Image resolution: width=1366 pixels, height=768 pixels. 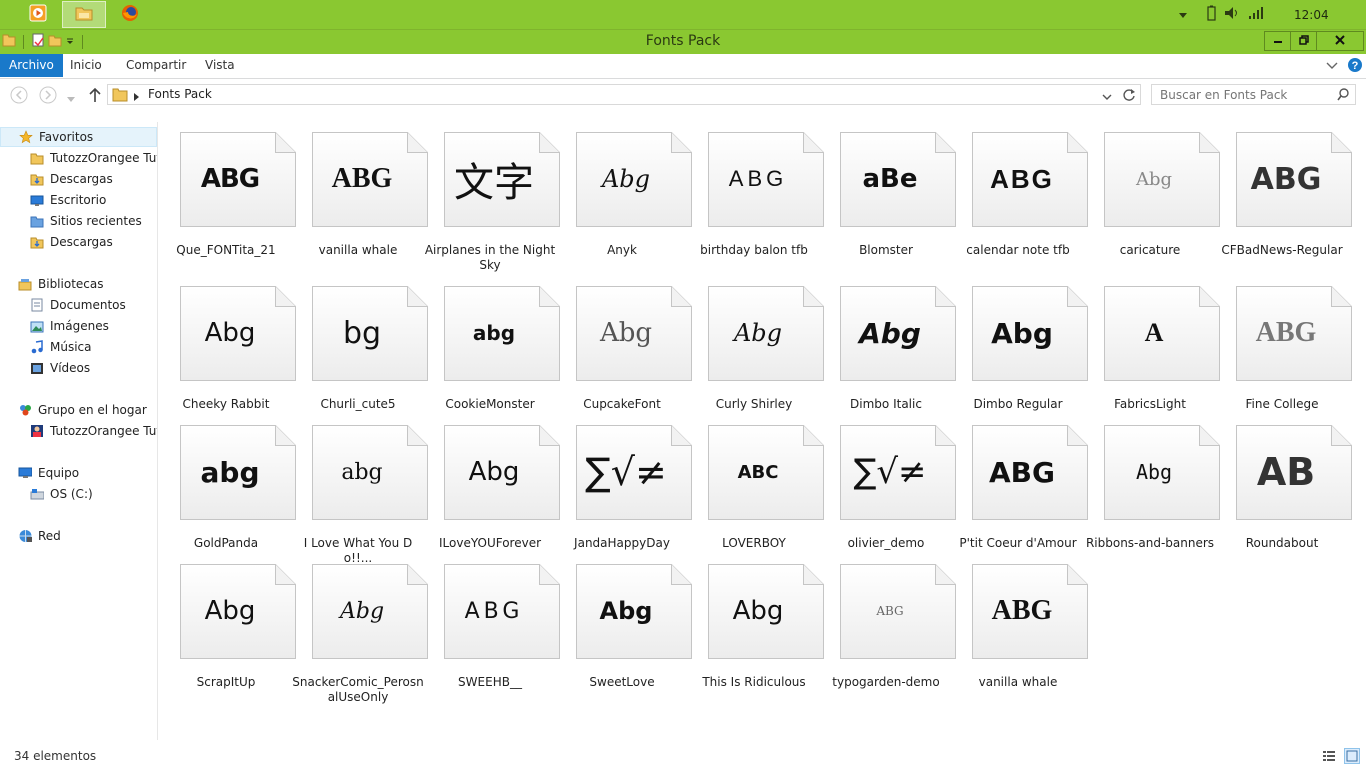 I want to click on file-item: ABG Fine College, so click(x=1284, y=351).